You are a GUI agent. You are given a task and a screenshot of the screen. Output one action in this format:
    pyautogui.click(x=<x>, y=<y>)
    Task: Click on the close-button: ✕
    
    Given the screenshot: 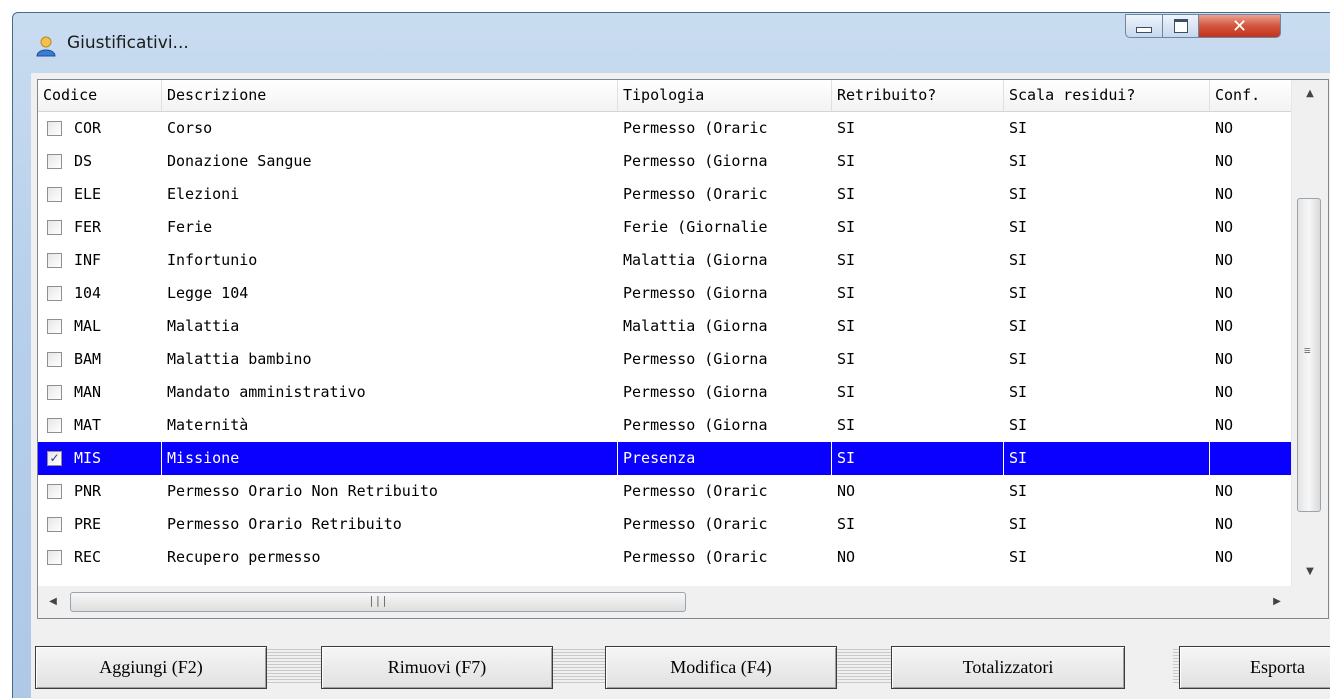 What is the action you would take?
    pyautogui.click(x=1240, y=26)
    